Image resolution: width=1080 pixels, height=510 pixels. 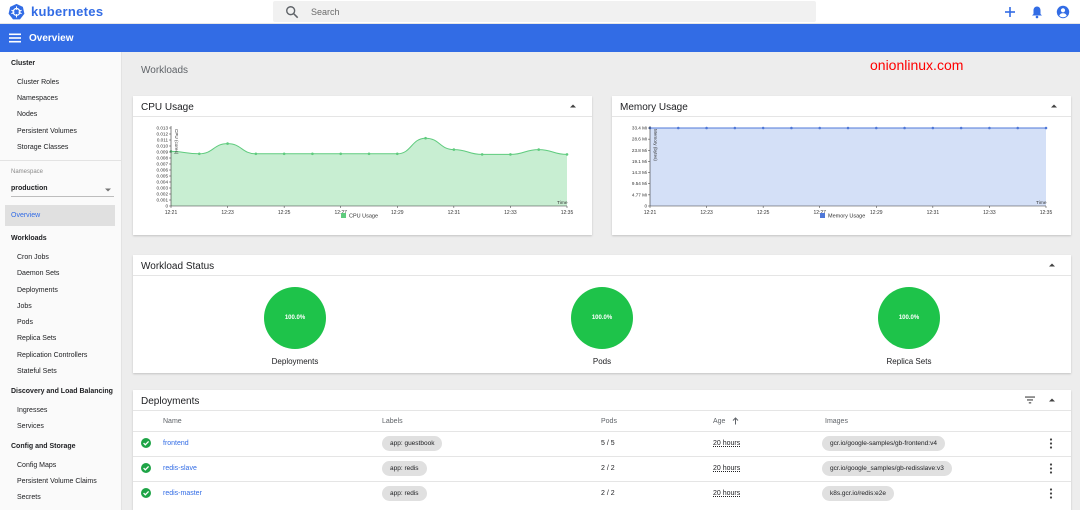 I want to click on kubernetes-logo: kubernetes, so click(x=55, y=11).